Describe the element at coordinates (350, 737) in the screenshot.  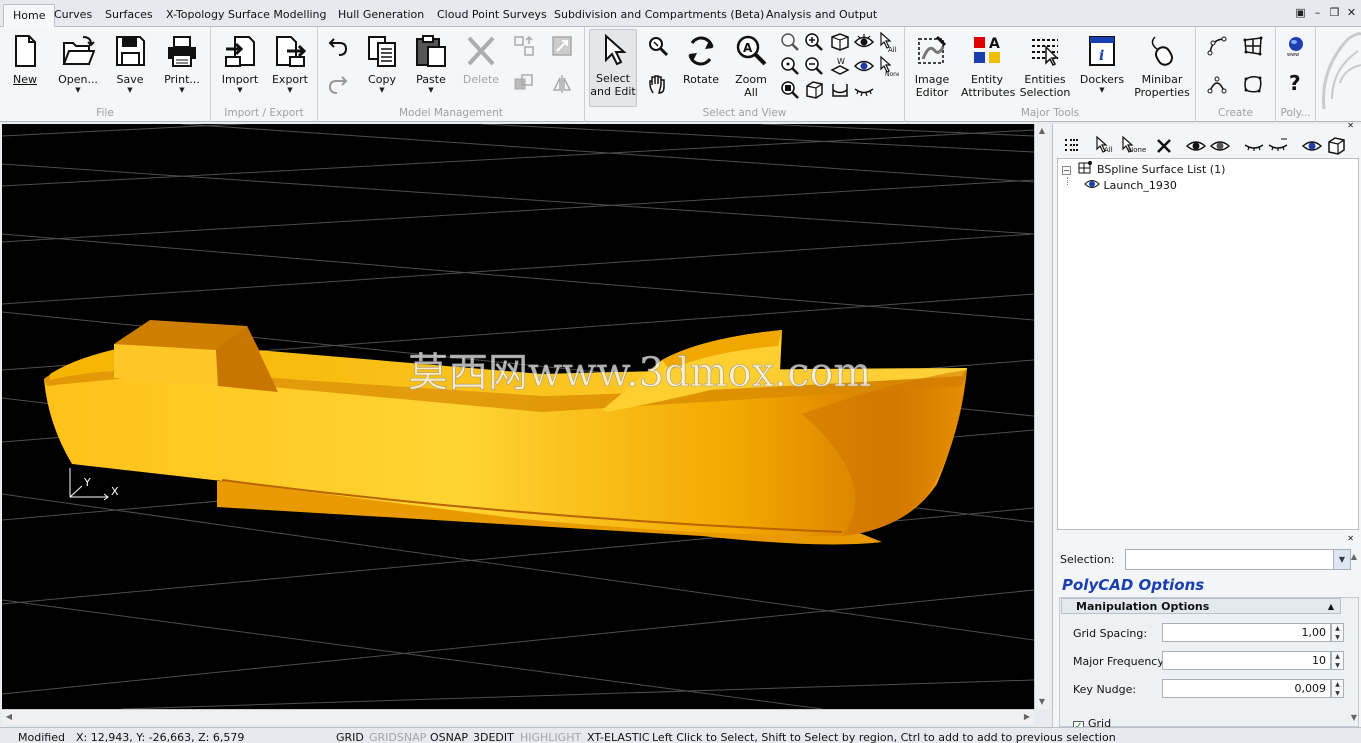
I see `status-grid-toggle: GRID` at that location.